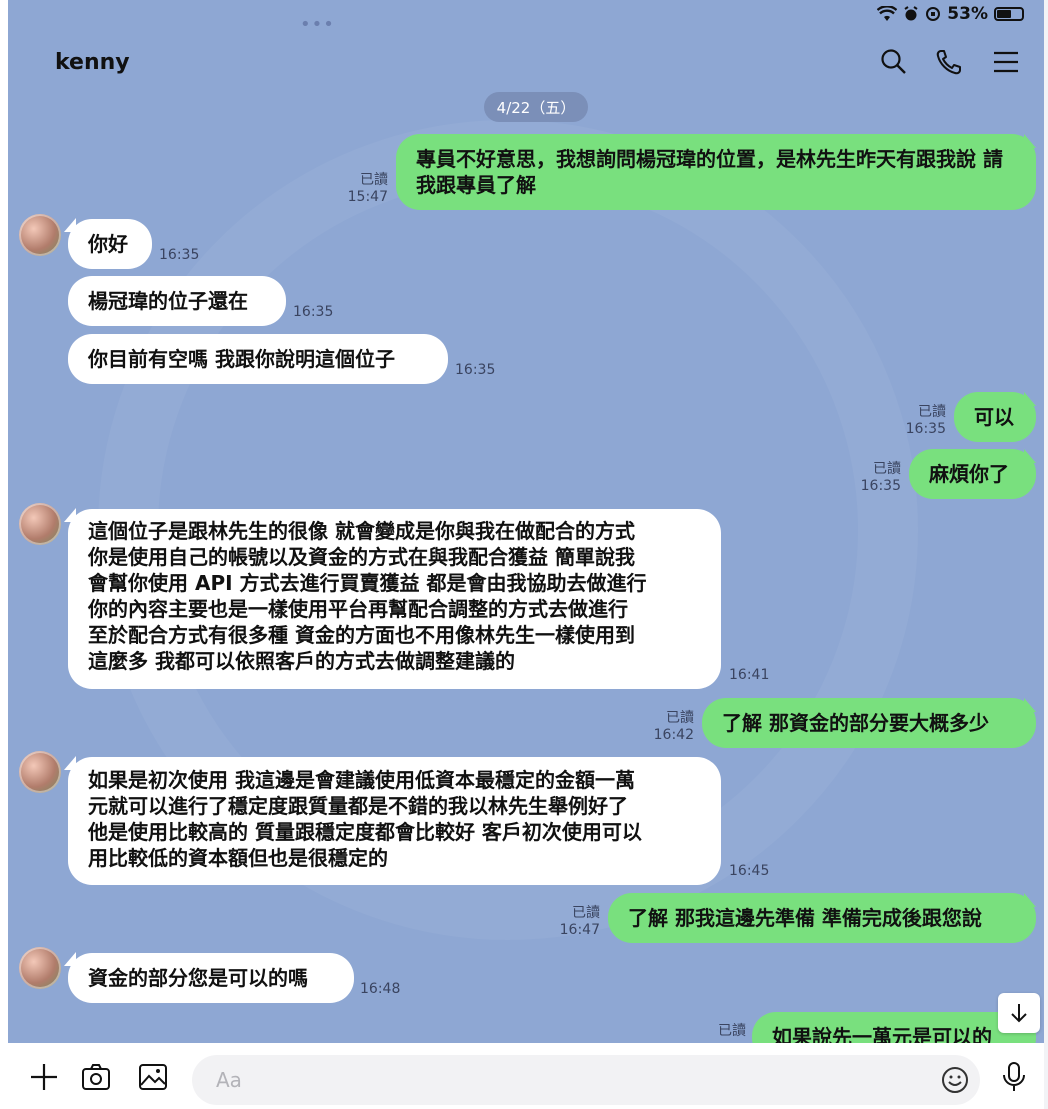  What do you see at coordinates (110, 244) in the screenshot?
I see `incoming-message: 你好` at bounding box center [110, 244].